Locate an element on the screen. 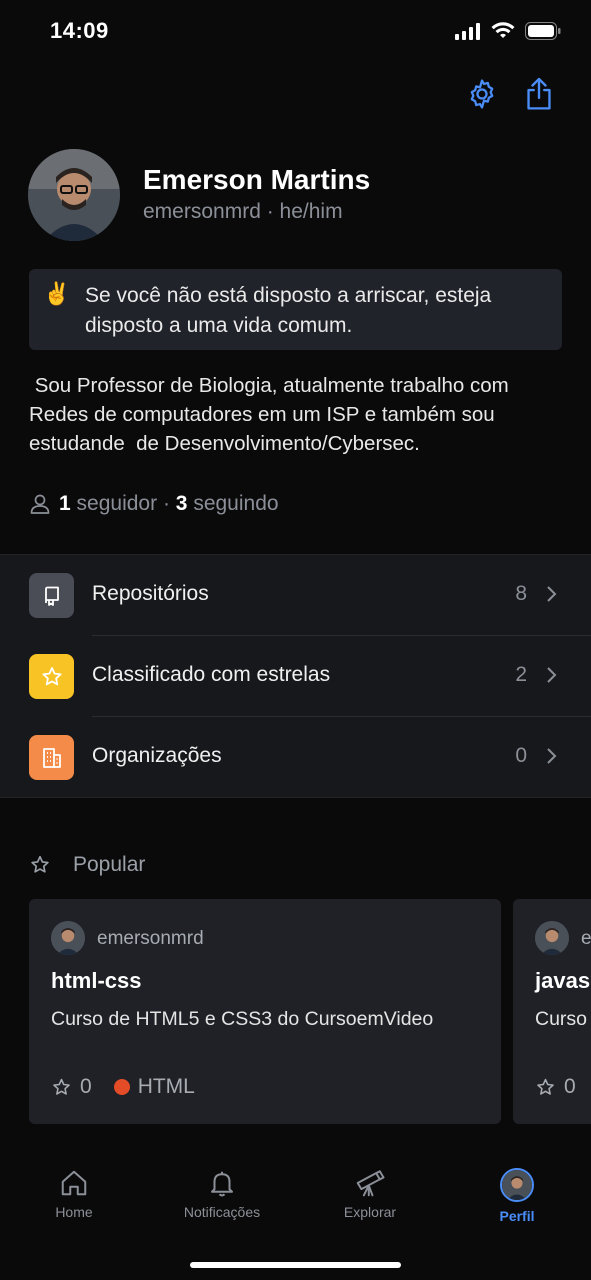 This screenshot has height=1280, width=591. settings-button is located at coordinates (482, 94).